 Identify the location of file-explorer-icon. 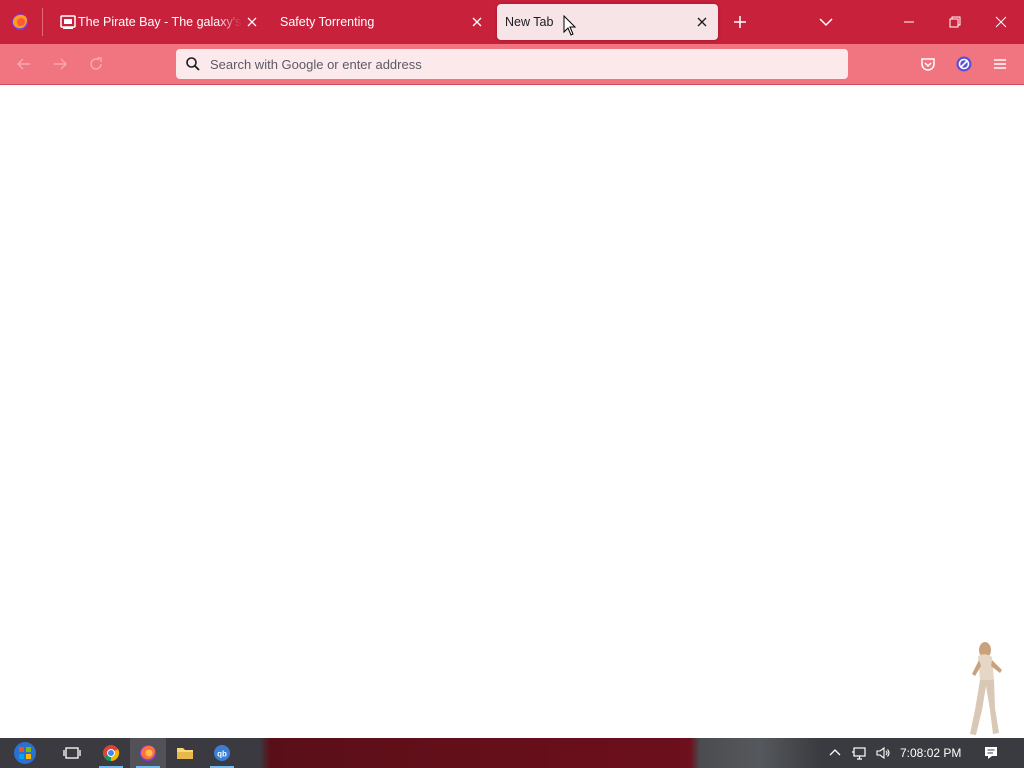
(185, 753).